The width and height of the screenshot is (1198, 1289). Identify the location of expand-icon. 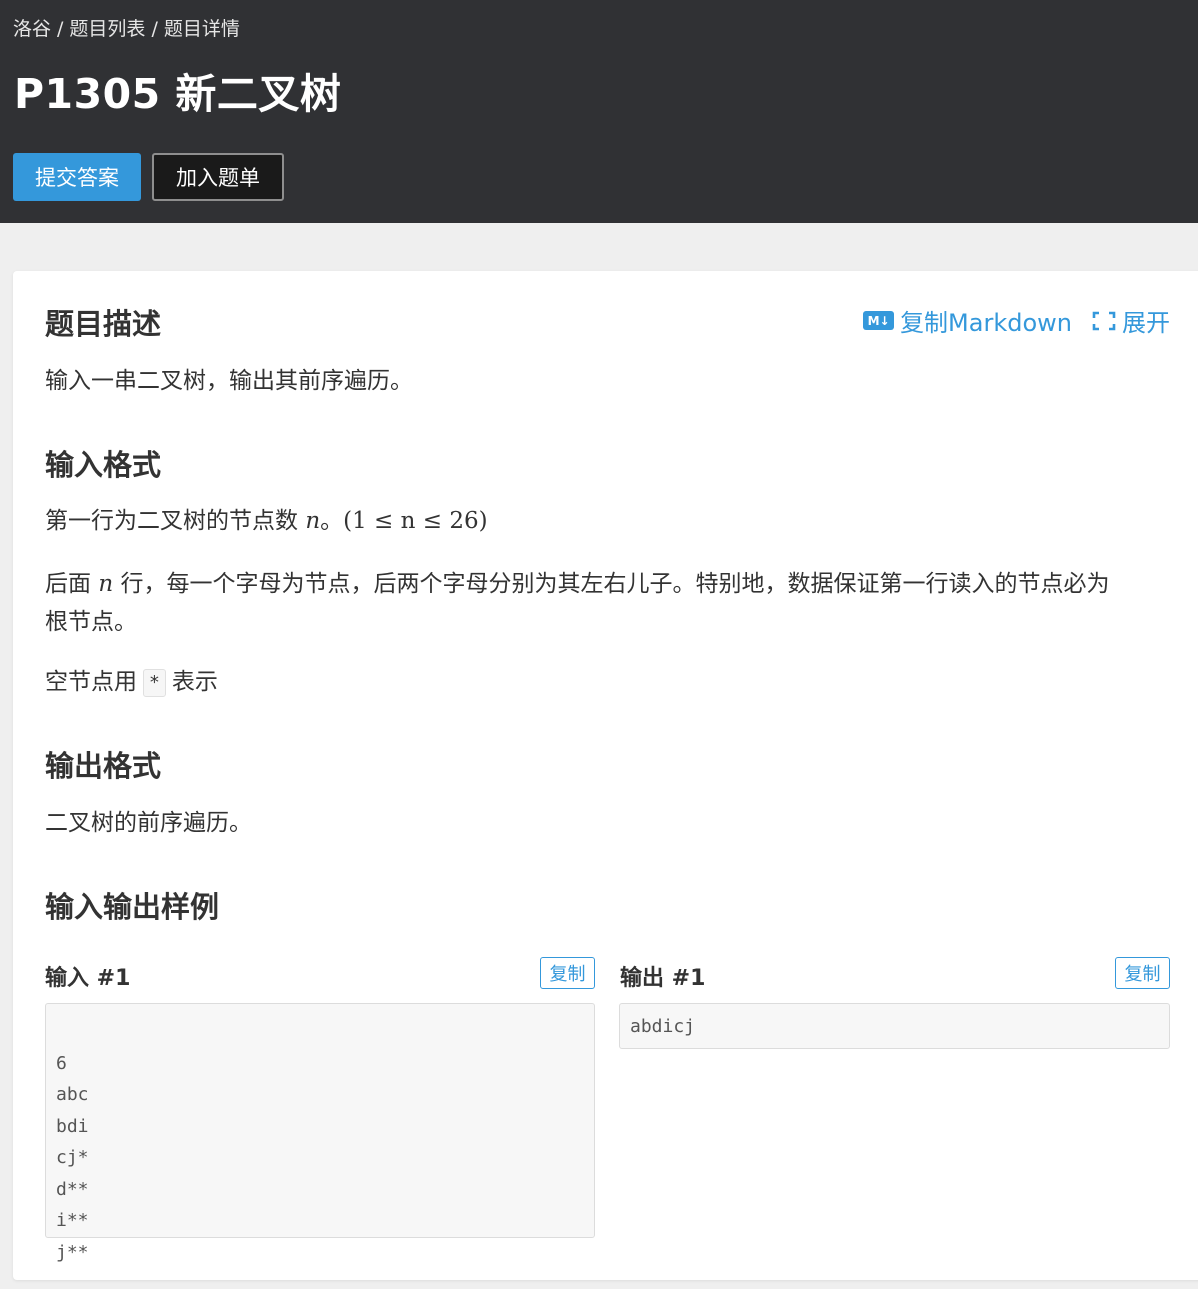
(1104, 320).